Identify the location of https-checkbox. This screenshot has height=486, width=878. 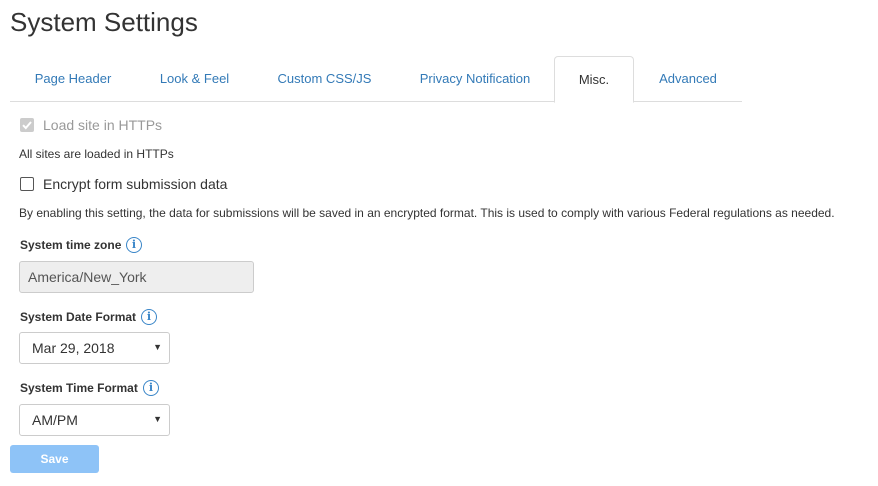
(27, 125).